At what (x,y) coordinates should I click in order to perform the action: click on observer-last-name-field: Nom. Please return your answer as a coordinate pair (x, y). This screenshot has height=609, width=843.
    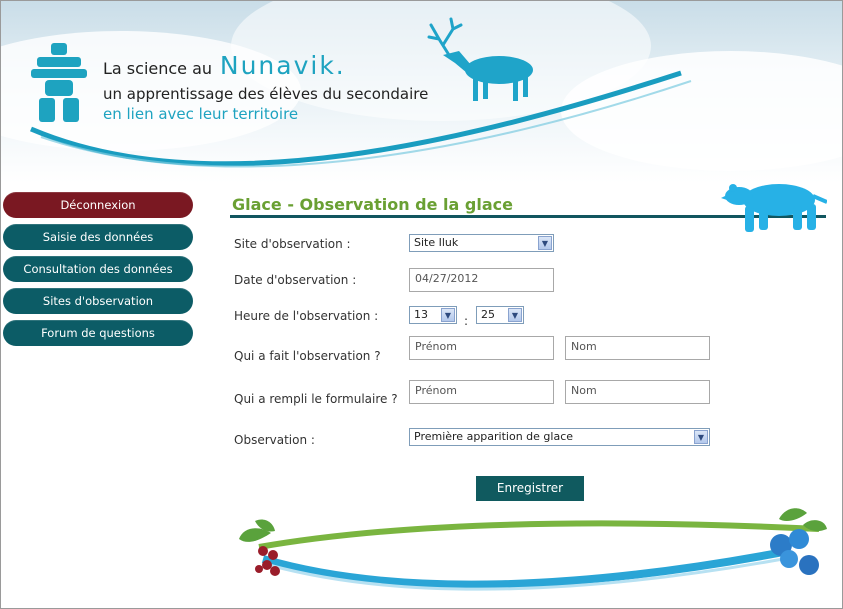
    Looking at the image, I should click on (637, 348).